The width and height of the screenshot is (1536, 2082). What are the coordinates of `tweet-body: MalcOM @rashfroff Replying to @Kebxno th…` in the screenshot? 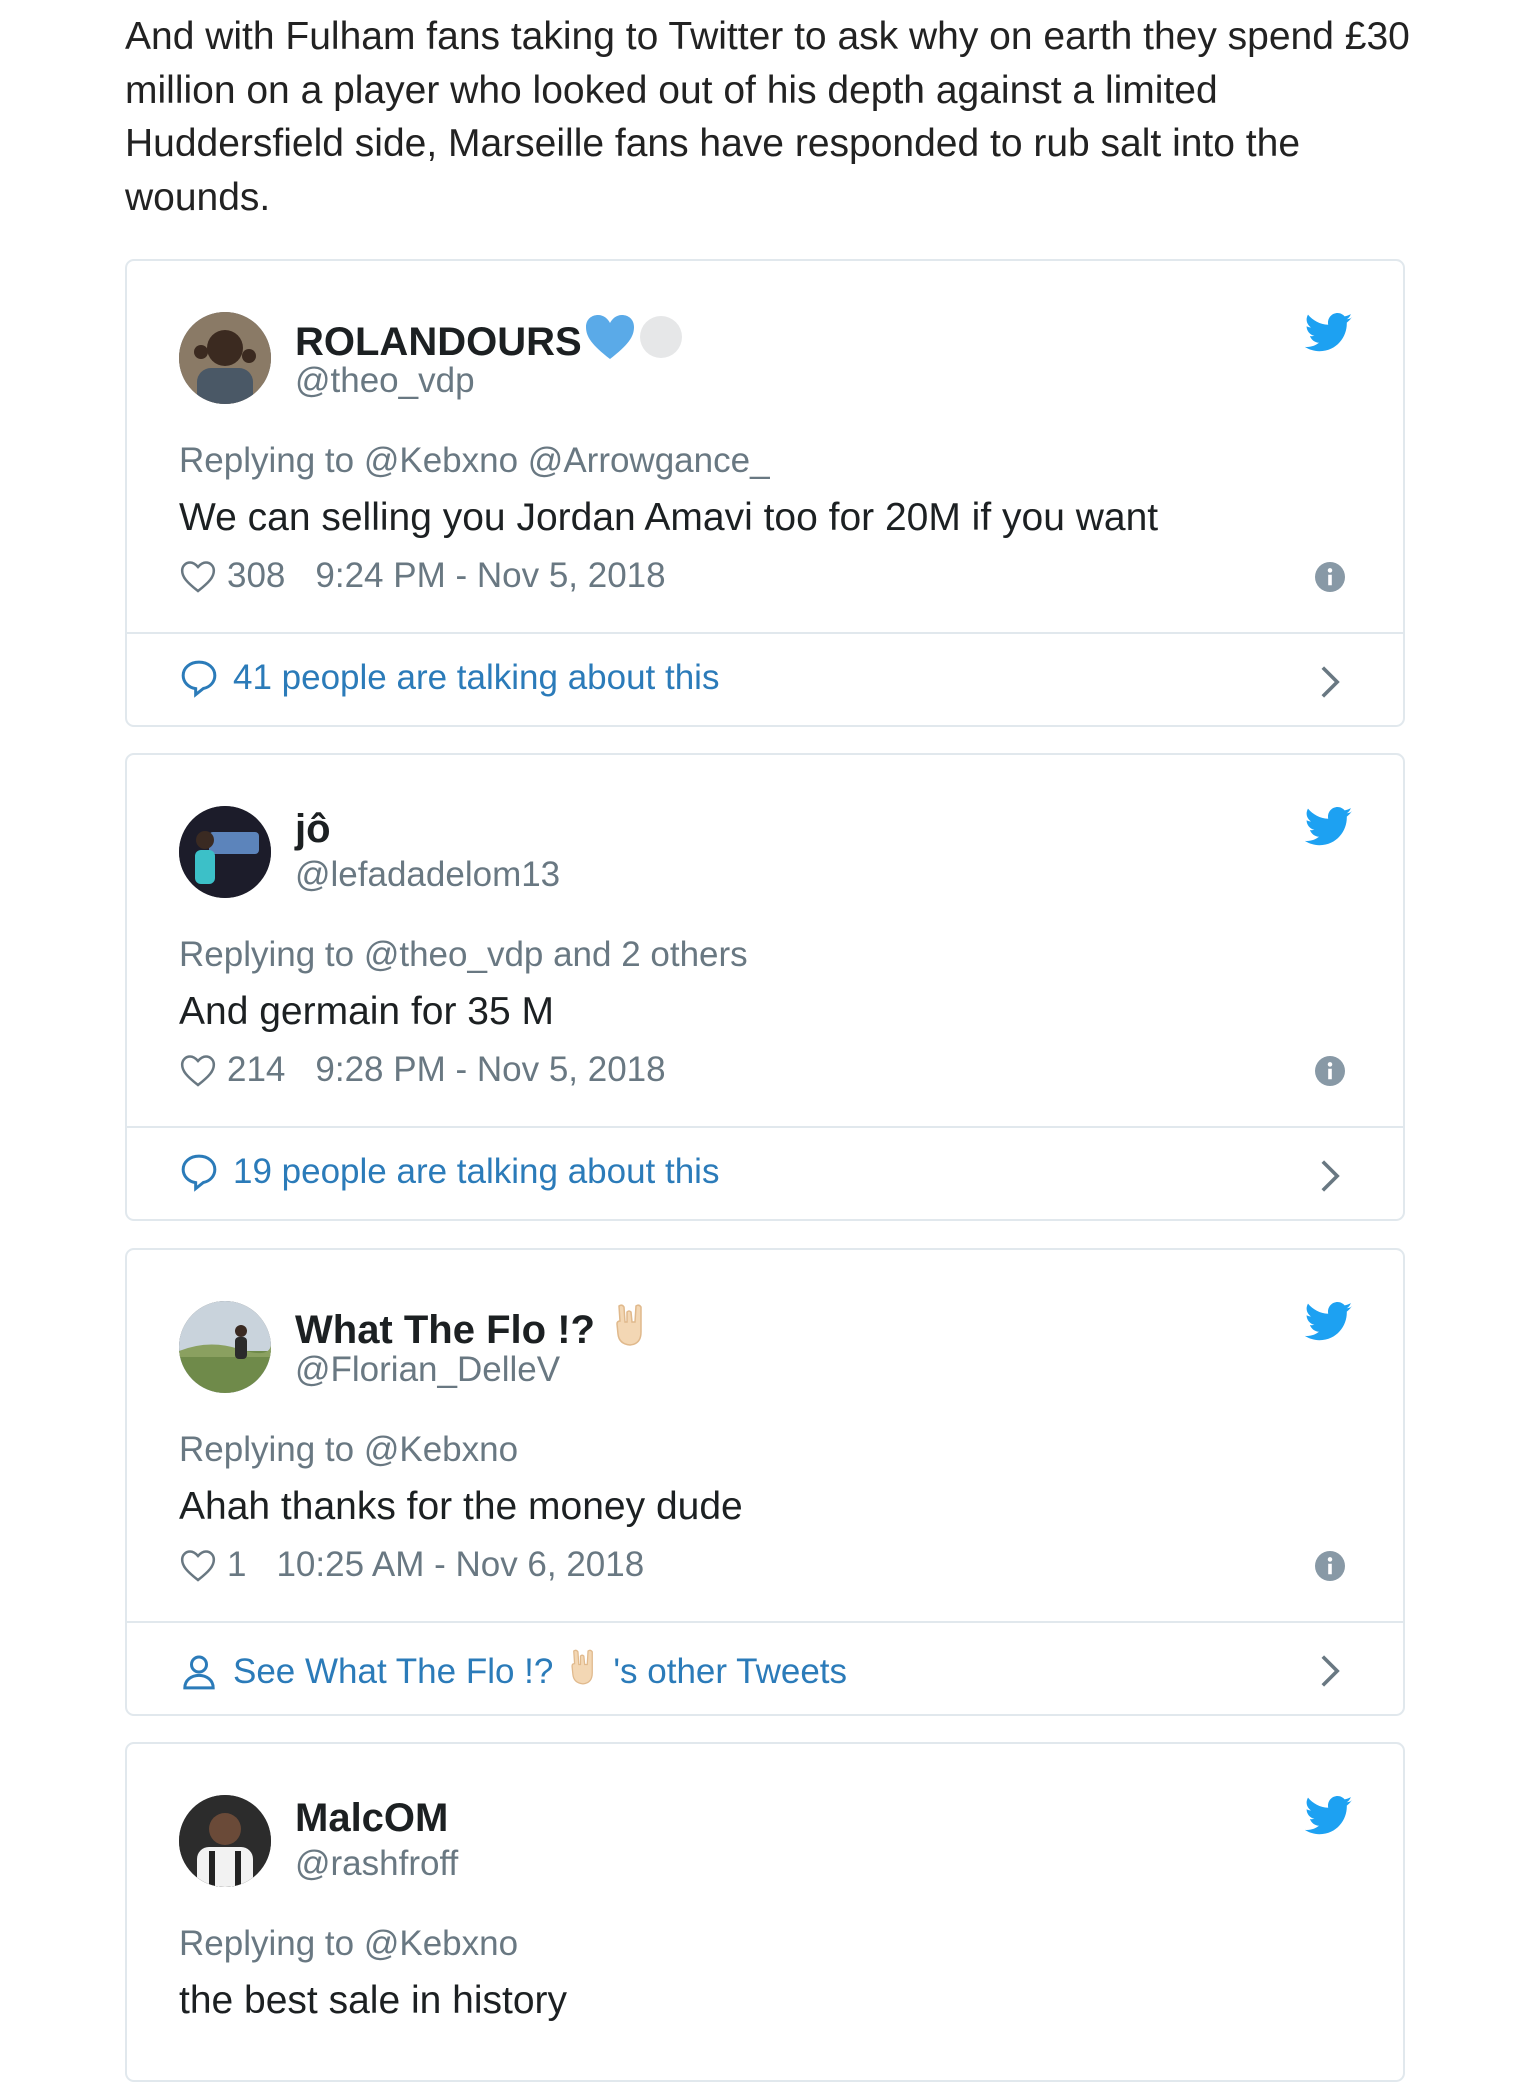 It's located at (765, 1904).